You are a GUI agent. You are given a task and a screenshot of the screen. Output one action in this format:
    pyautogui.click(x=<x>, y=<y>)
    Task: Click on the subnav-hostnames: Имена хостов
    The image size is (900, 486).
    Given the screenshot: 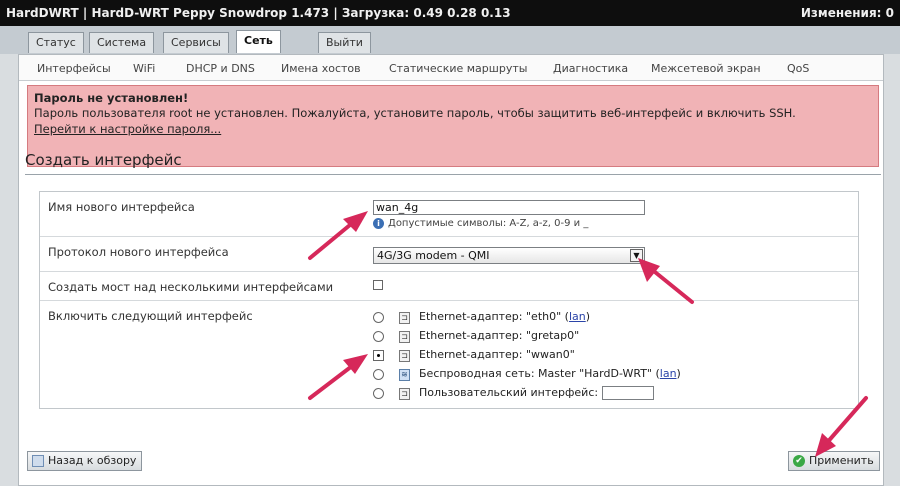 What is the action you would take?
    pyautogui.click(x=321, y=68)
    